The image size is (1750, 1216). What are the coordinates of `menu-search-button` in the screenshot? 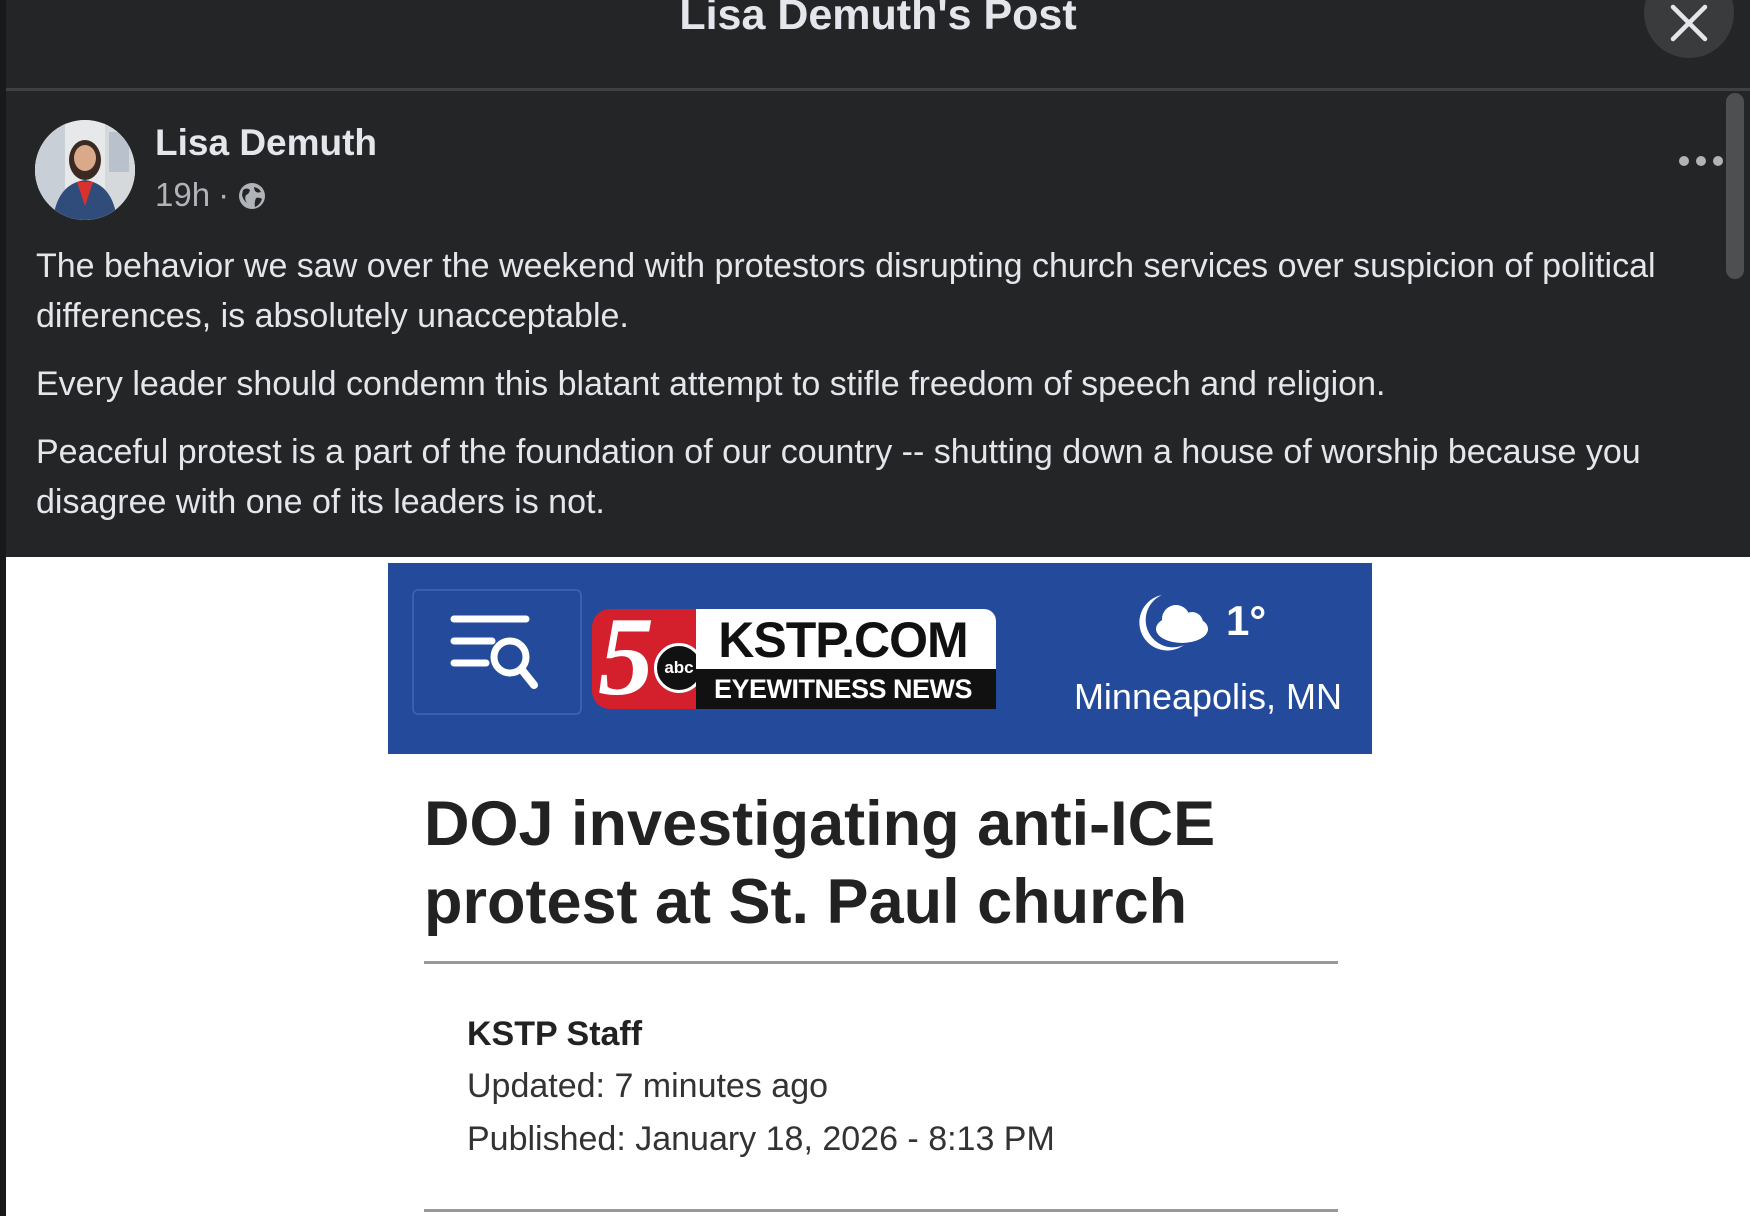 It's located at (497, 652).